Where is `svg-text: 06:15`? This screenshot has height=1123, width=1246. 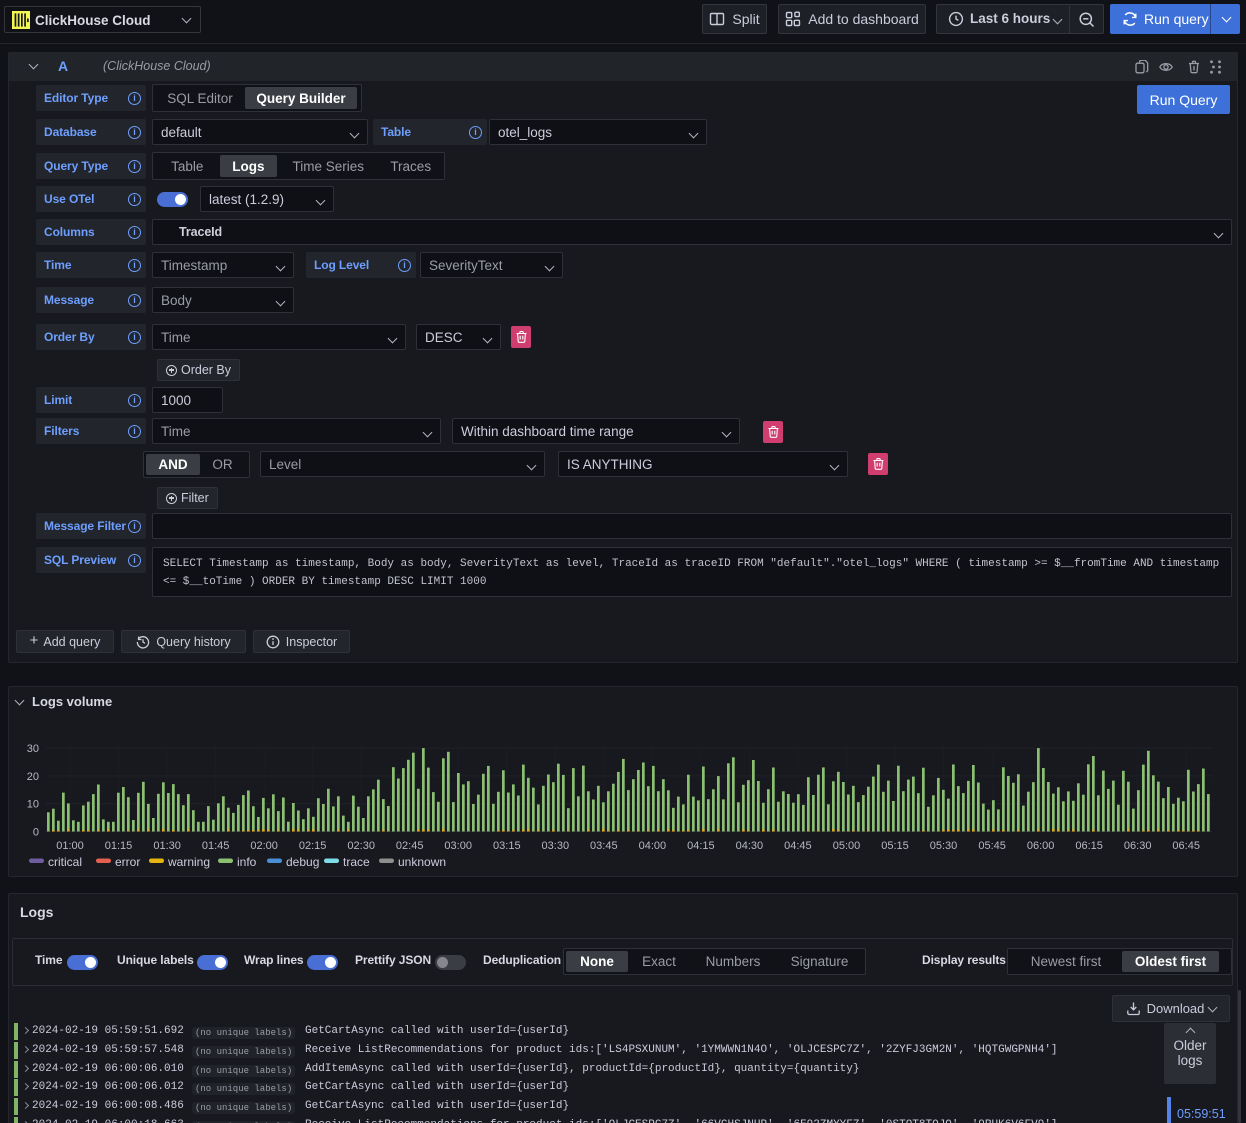 svg-text: 06:15 is located at coordinates (1089, 846).